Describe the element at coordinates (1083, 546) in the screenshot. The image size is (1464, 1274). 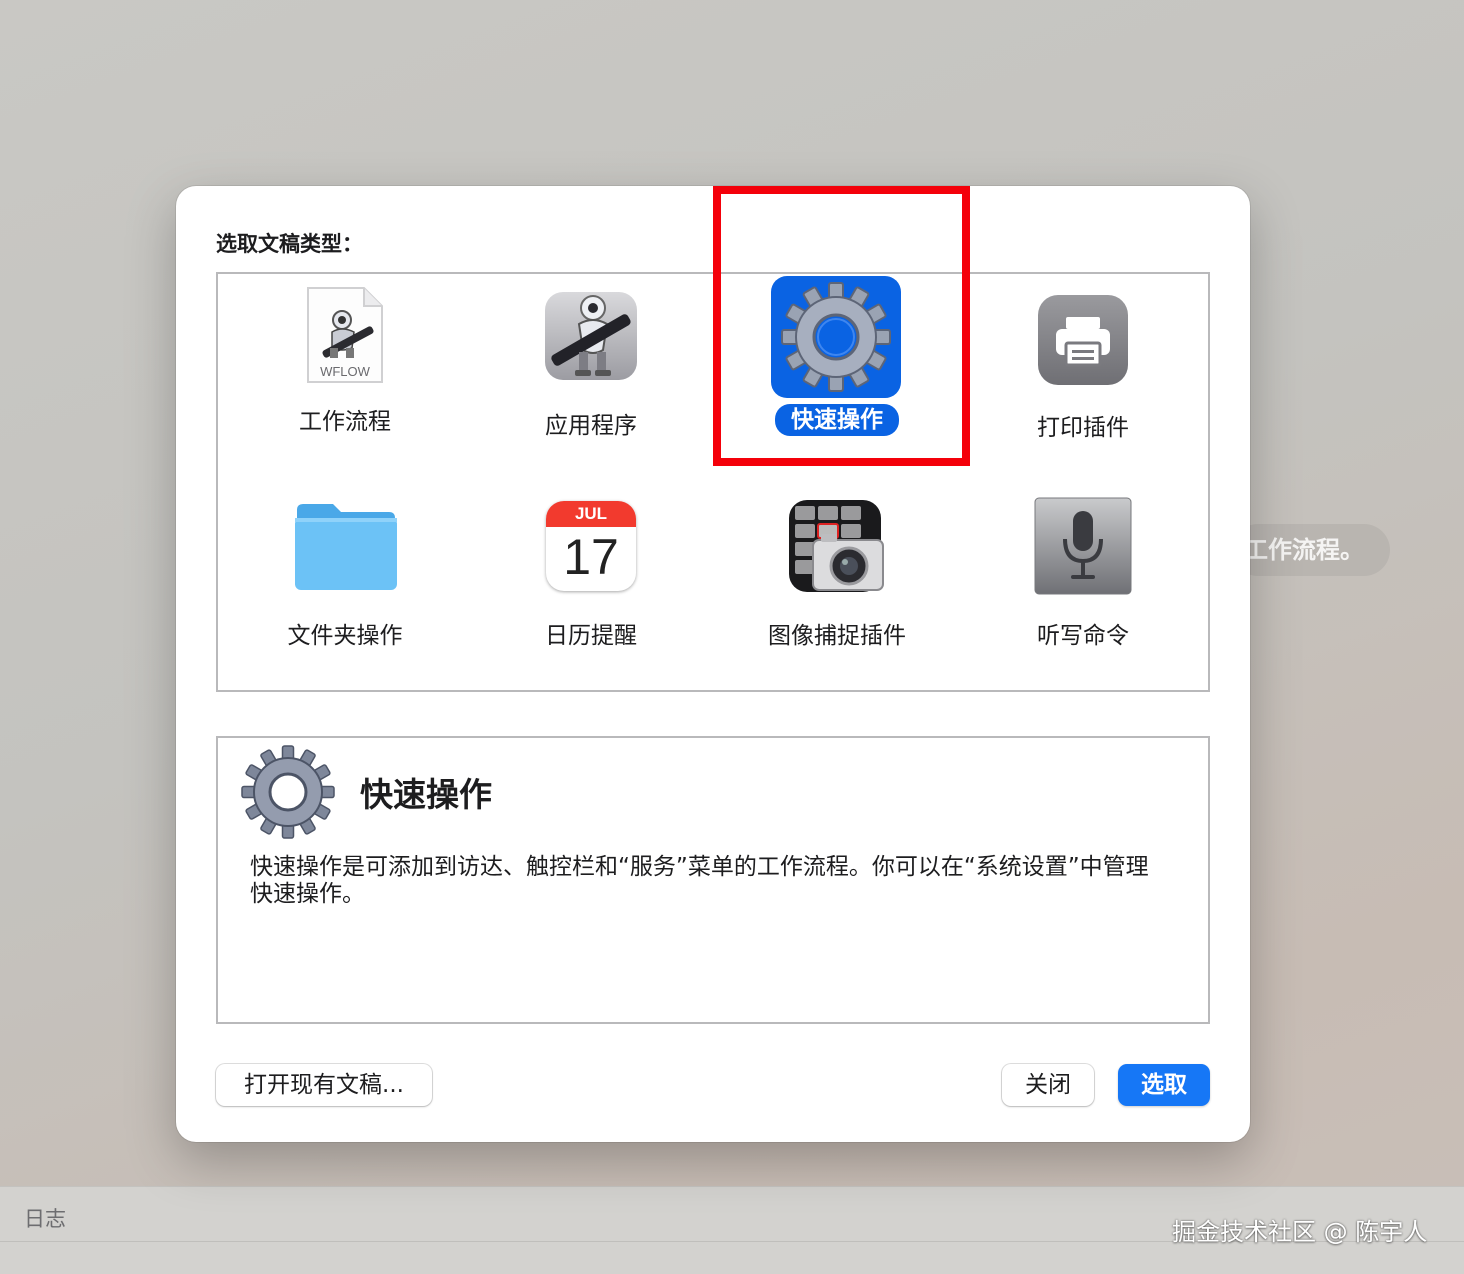
I see `microphone-icon` at that location.